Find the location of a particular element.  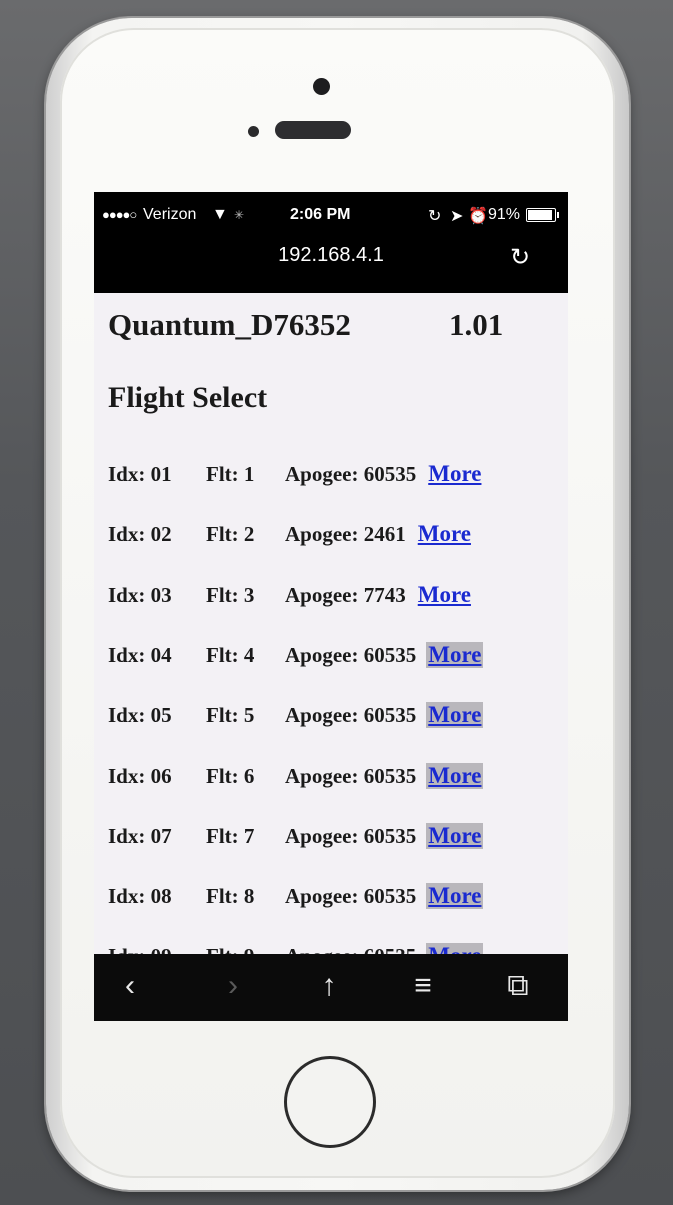

earpiece-speaker-icon is located at coordinates (313, 130).